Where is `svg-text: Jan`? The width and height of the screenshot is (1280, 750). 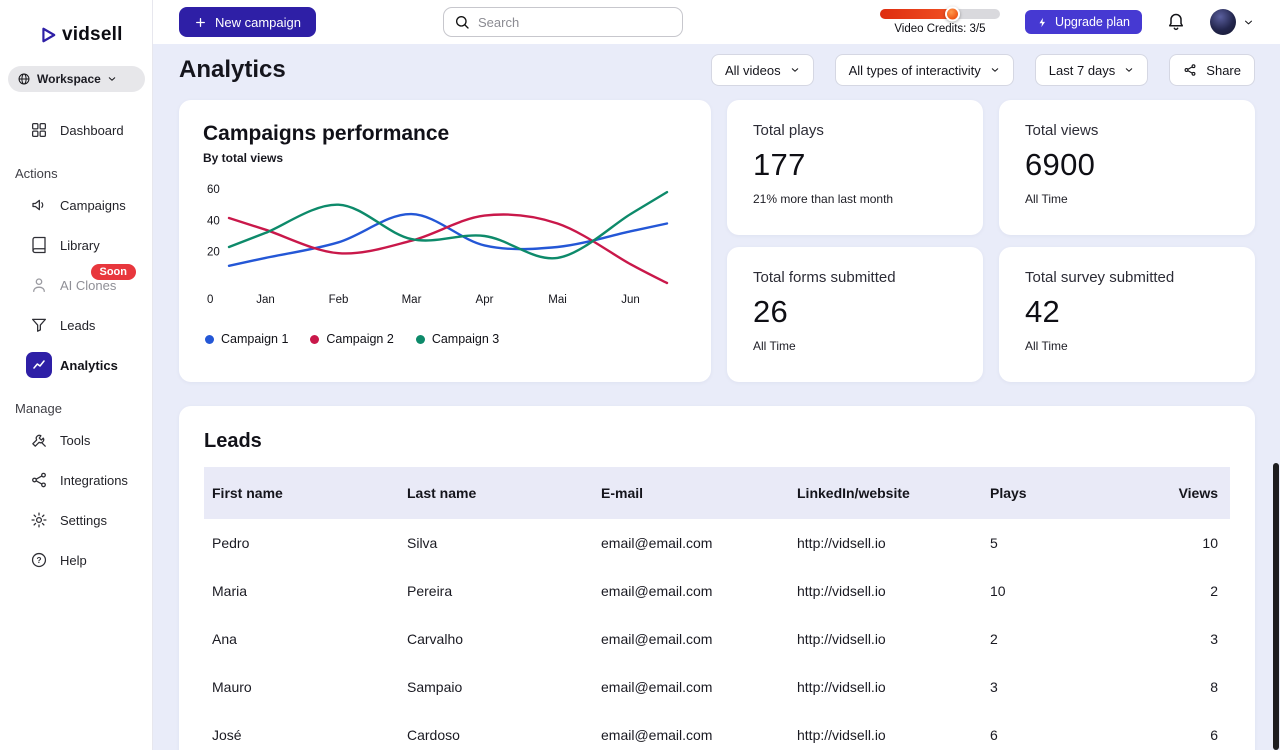 svg-text: Jan is located at coordinates (265, 300).